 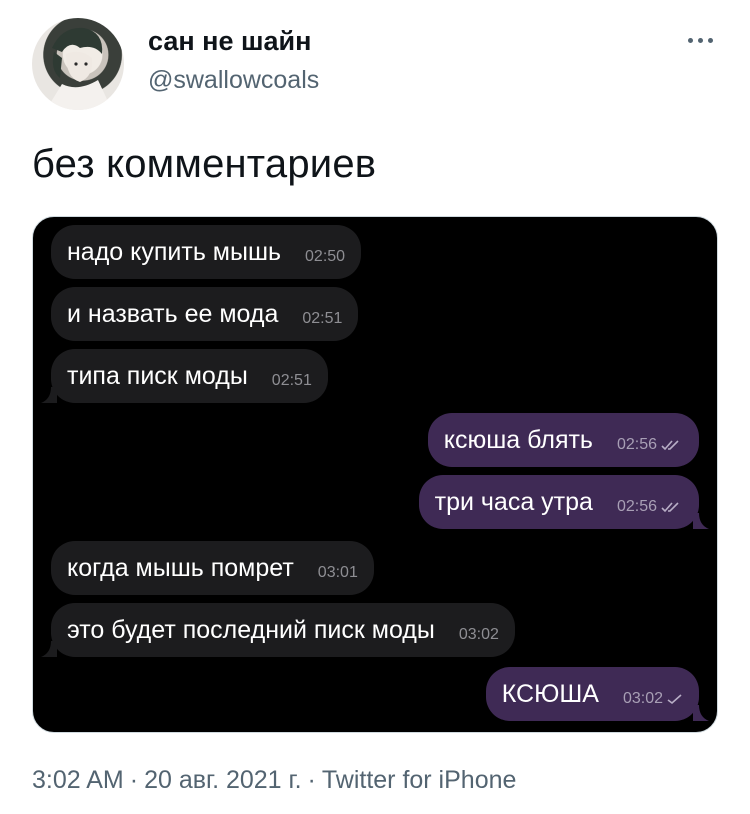 I want to click on message-time: 03:01, so click(x=337, y=572).